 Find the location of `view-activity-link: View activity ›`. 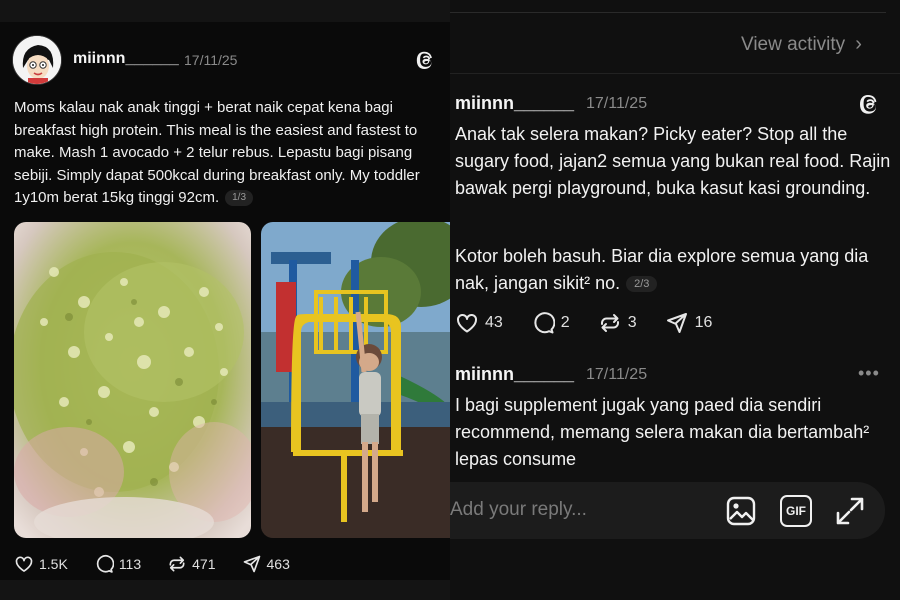

view-activity-link: View activity › is located at coordinates (801, 44).